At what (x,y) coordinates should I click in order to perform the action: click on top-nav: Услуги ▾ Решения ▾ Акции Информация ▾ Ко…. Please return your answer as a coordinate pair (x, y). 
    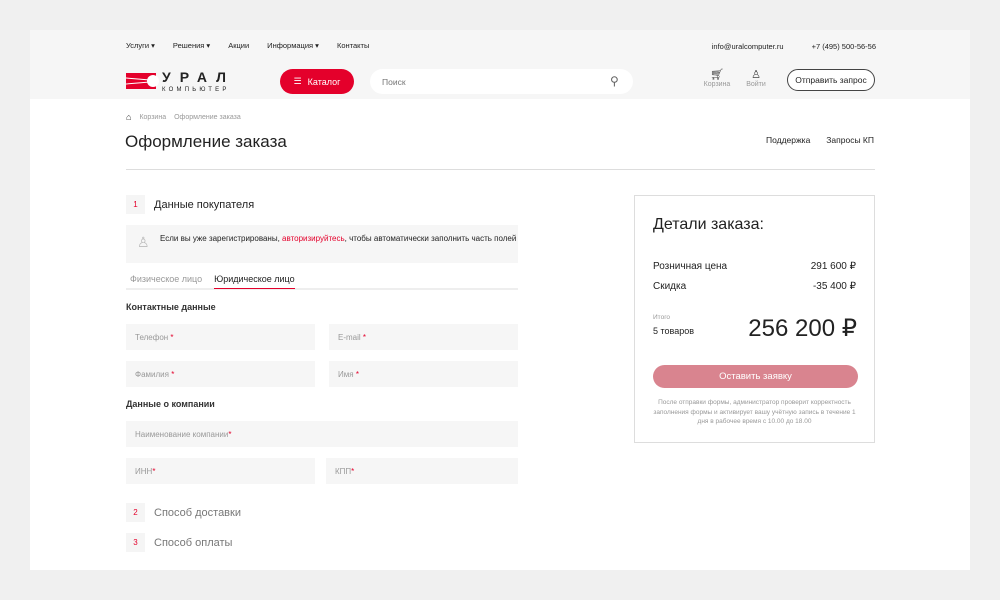
    Looking at the image, I should click on (247, 45).